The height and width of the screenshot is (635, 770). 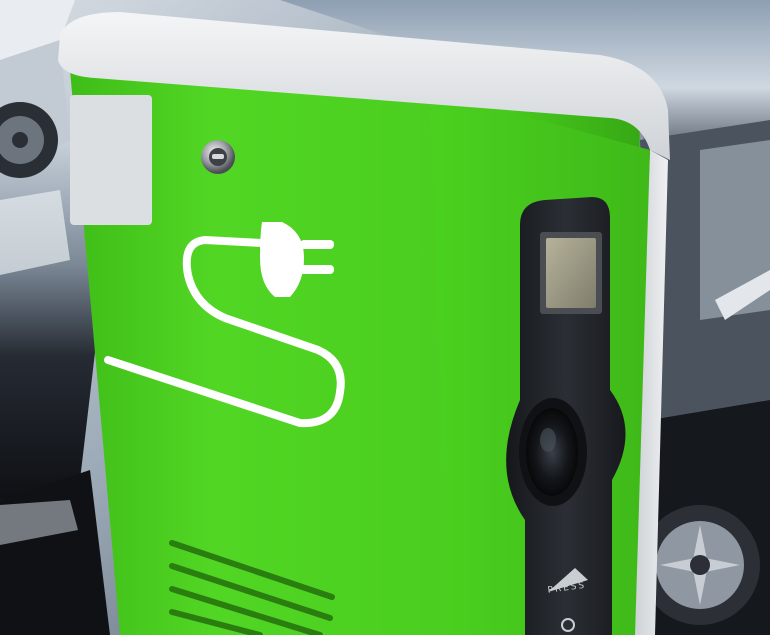 What do you see at coordinates (111, 160) in the screenshot?
I see `sticker-label` at bounding box center [111, 160].